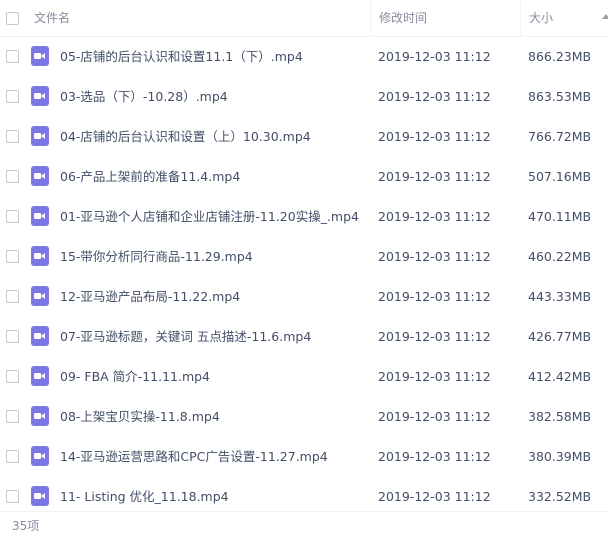 The image size is (608, 535). Describe the element at coordinates (560, 416) in the screenshot. I see `file-size: 382.58MB` at that location.